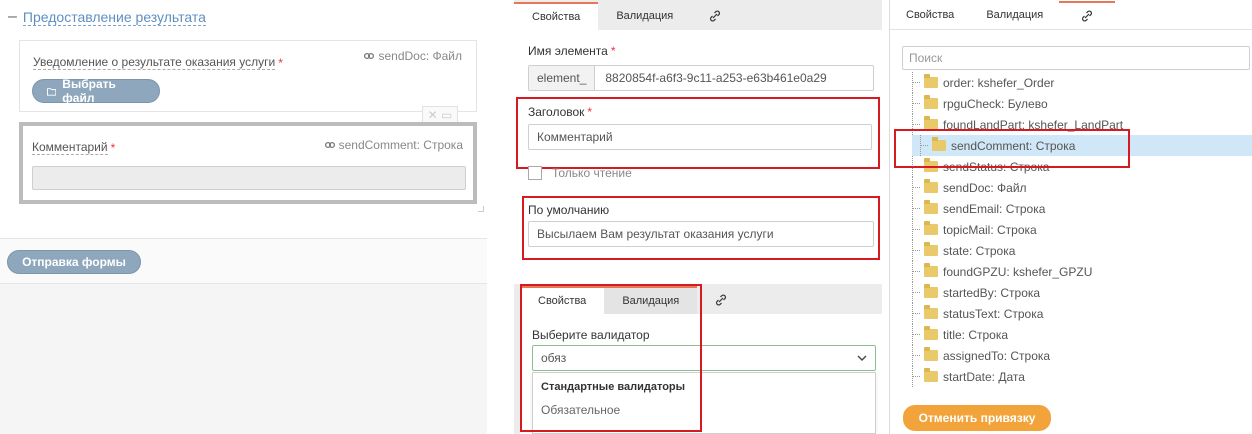  Describe the element at coordinates (243, 261) in the screenshot. I see `form-submit-area: Отправка формы` at that location.